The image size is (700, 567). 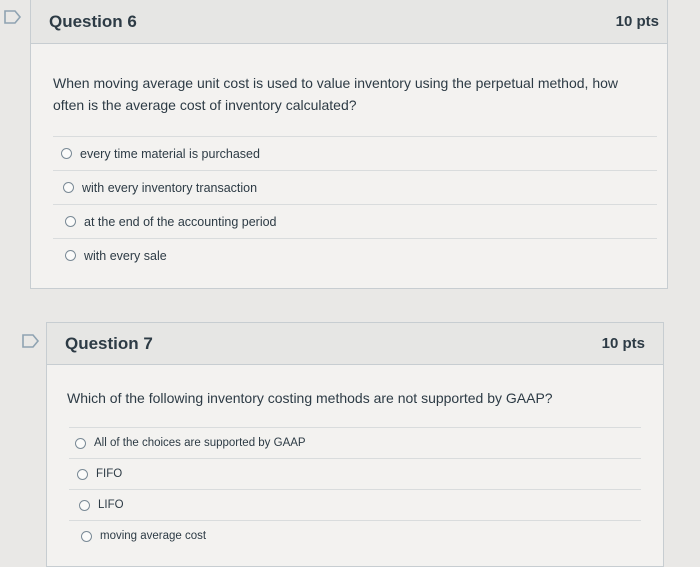 What do you see at coordinates (13, 17) in the screenshot?
I see `flag-question-6-icon` at bounding box center [13, 17].